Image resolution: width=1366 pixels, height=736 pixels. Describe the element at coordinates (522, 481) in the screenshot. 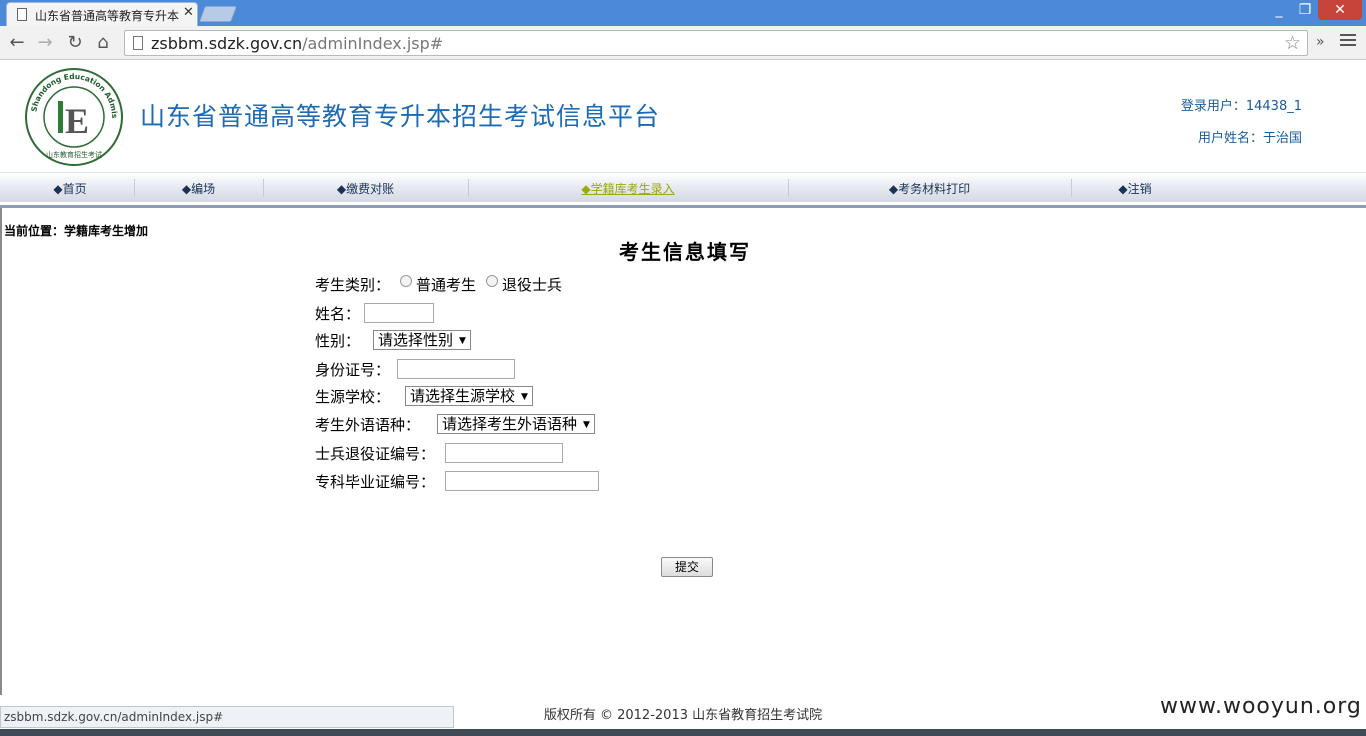

I see `diploma-input` at that location.